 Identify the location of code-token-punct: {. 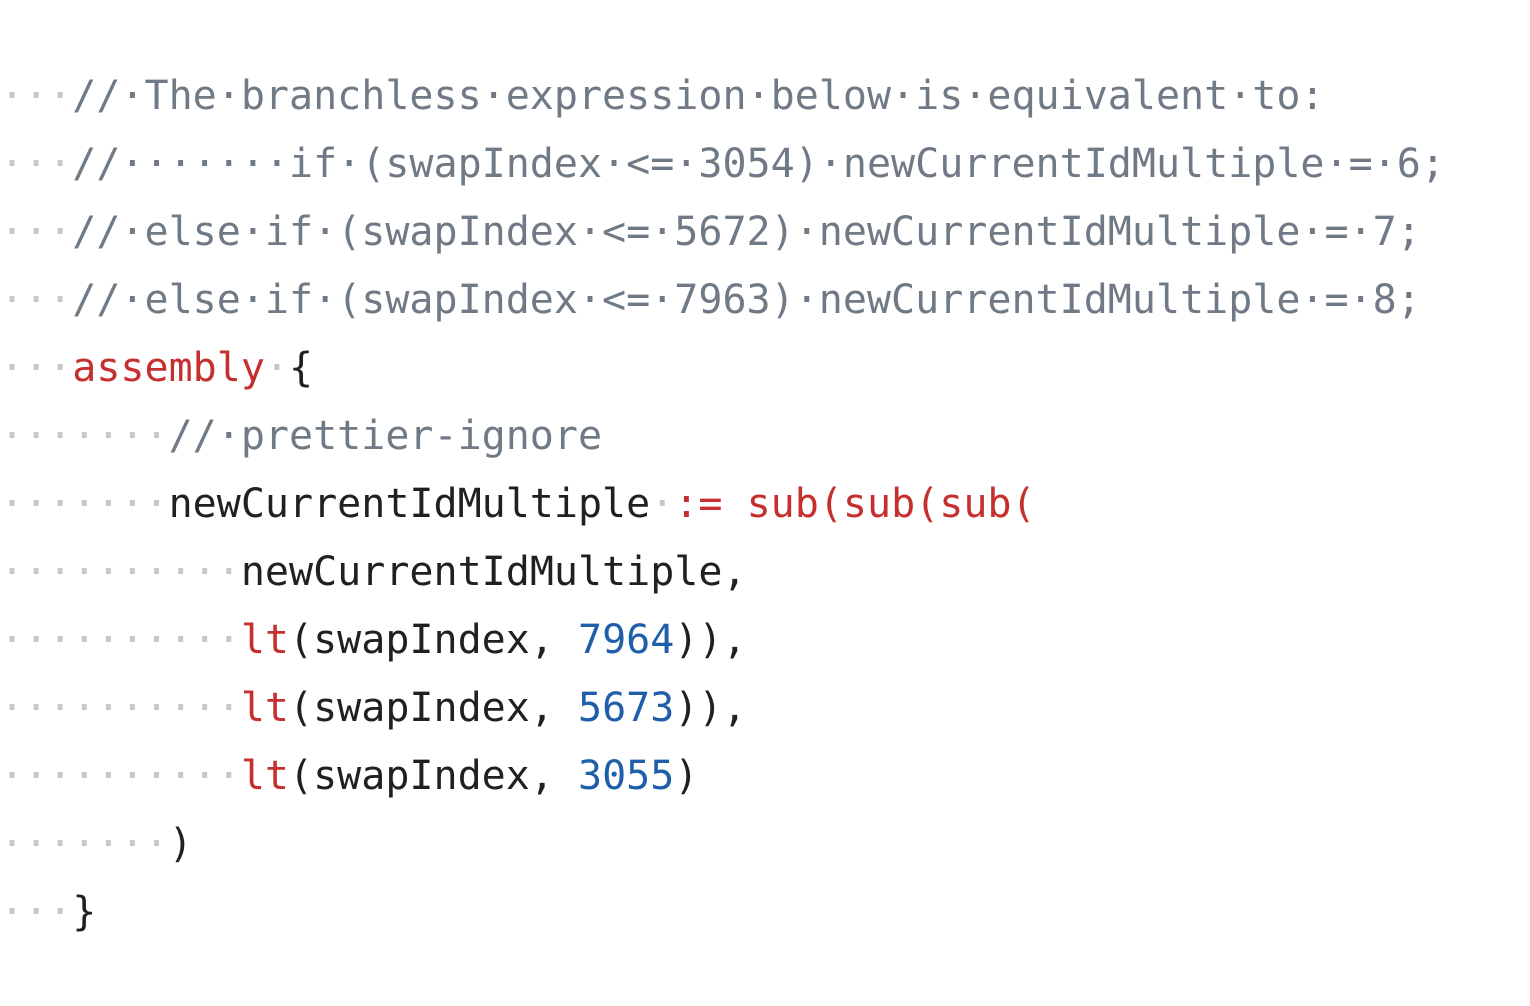
(301, 368).